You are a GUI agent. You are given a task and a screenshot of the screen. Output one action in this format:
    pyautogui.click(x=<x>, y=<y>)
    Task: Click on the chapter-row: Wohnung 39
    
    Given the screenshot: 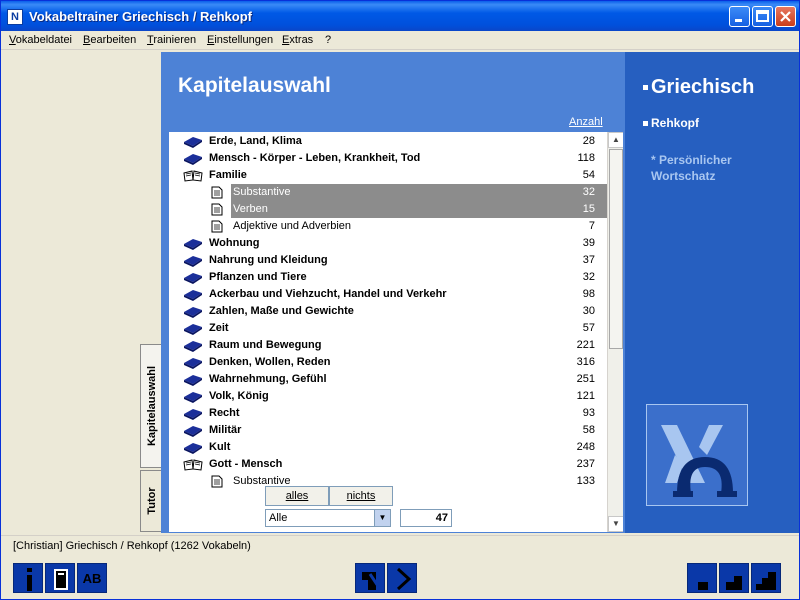 What is the action you would take?
    pyautogui.click(x=384, y=243)
    